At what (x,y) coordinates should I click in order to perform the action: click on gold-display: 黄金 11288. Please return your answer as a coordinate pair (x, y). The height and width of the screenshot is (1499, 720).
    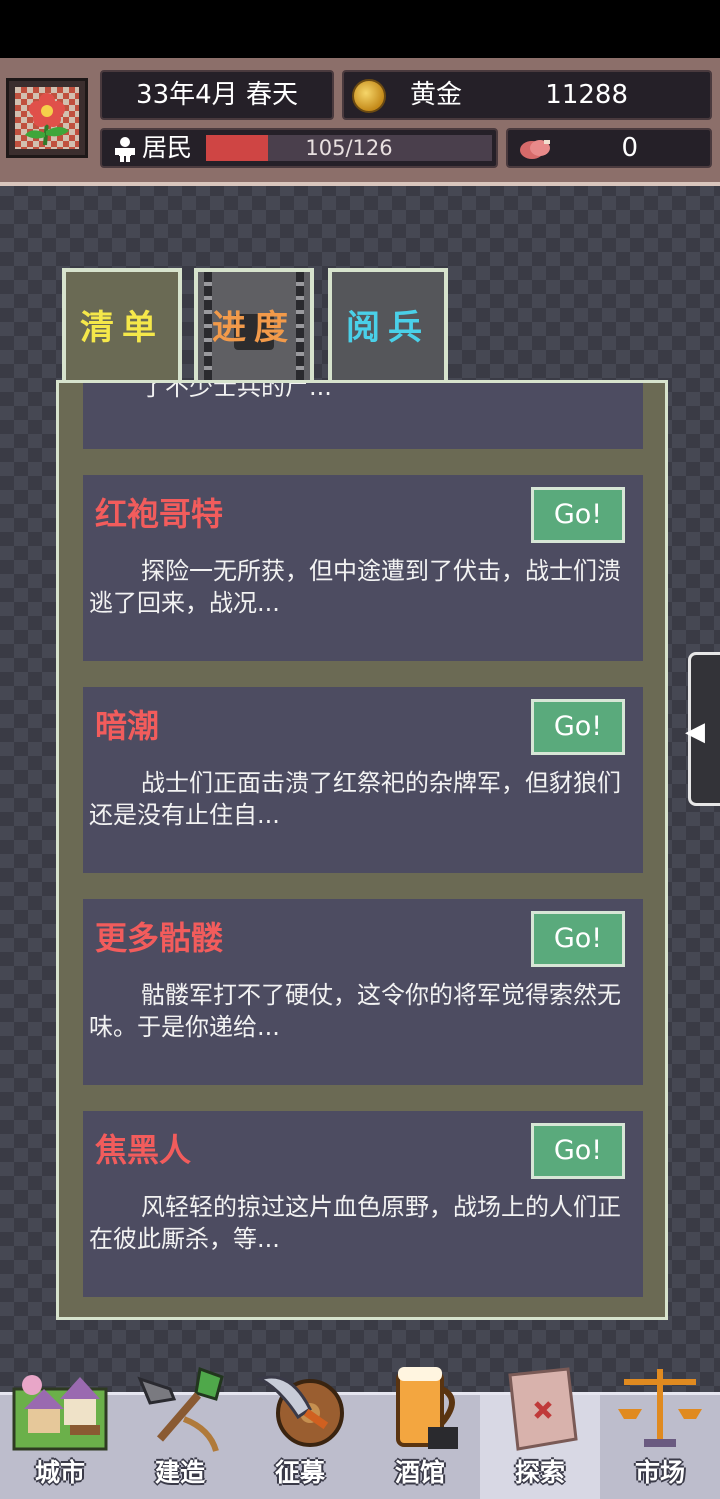
    Looking at the image, I should click on (527, 95).